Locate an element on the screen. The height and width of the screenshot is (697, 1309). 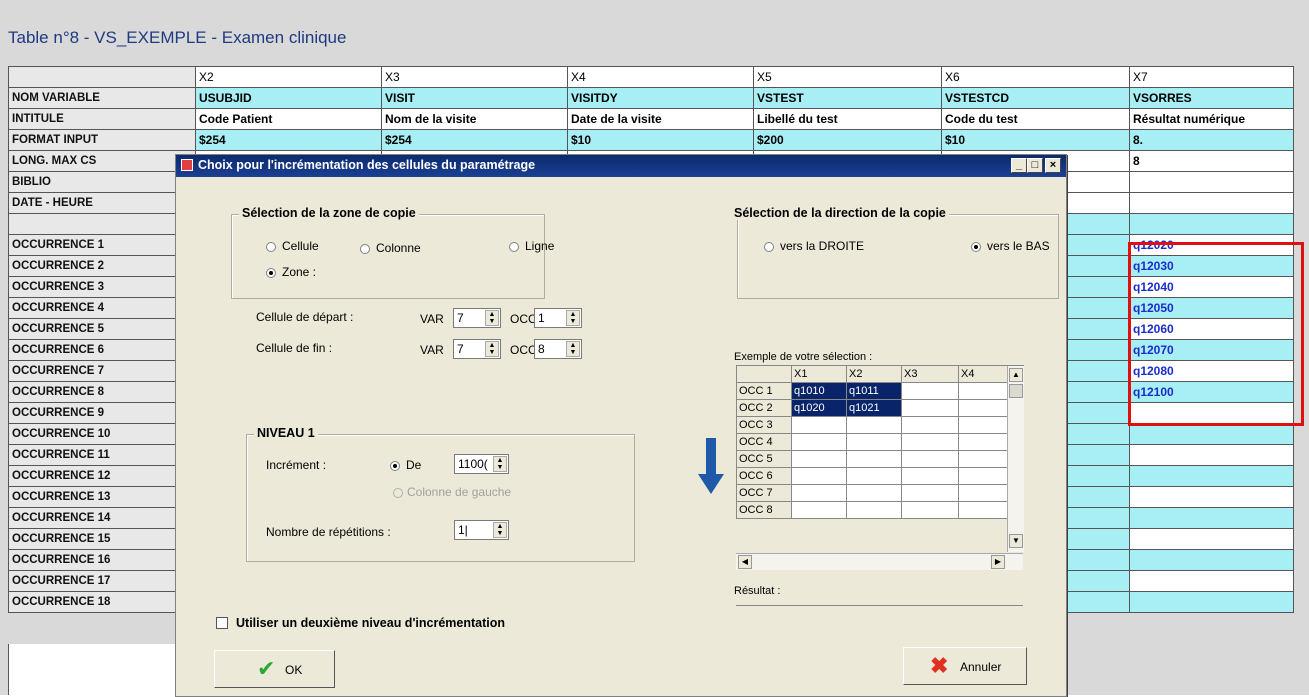
radio-zone is located at coordinates (271, 273).